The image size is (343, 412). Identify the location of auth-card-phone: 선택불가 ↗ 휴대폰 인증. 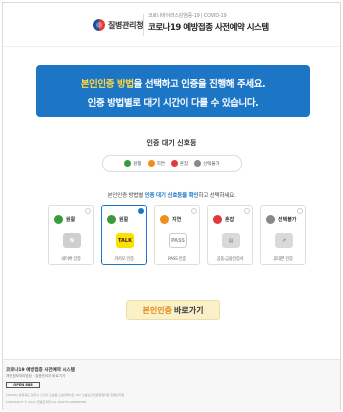
(283, 235).